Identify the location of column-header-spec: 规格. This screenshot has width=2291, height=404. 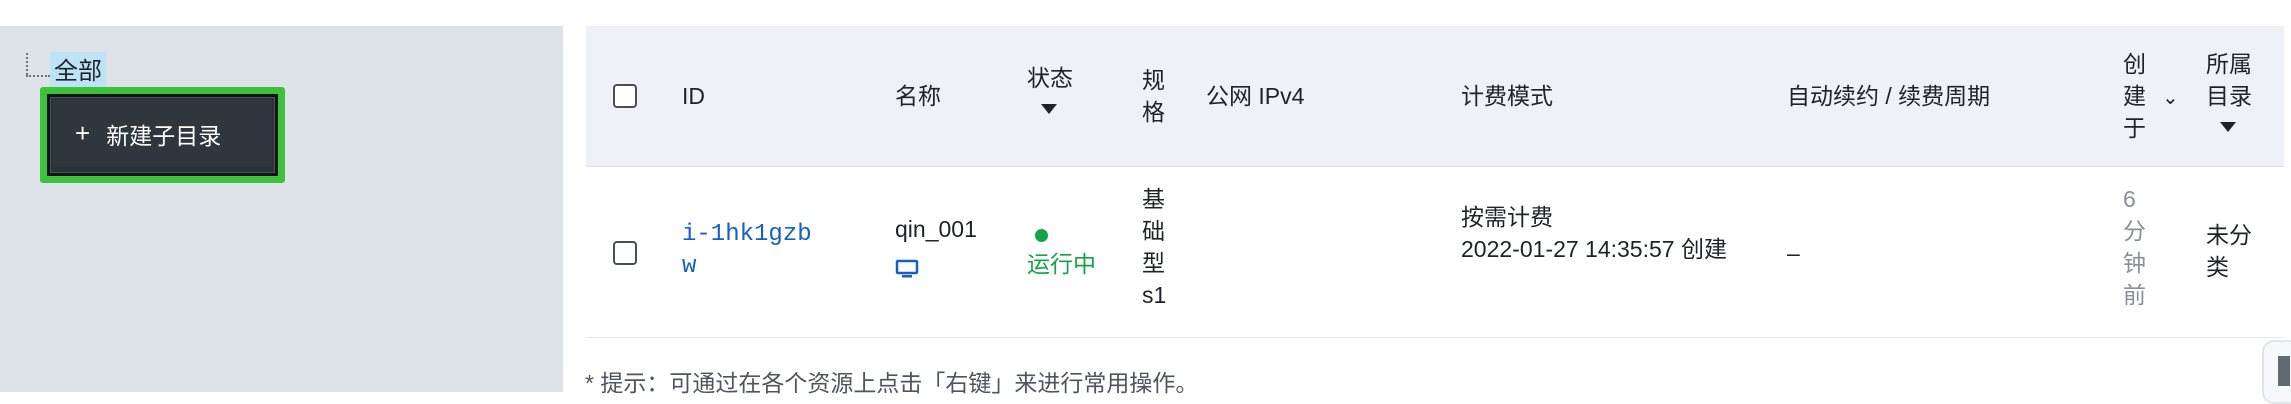
(1153, 96).